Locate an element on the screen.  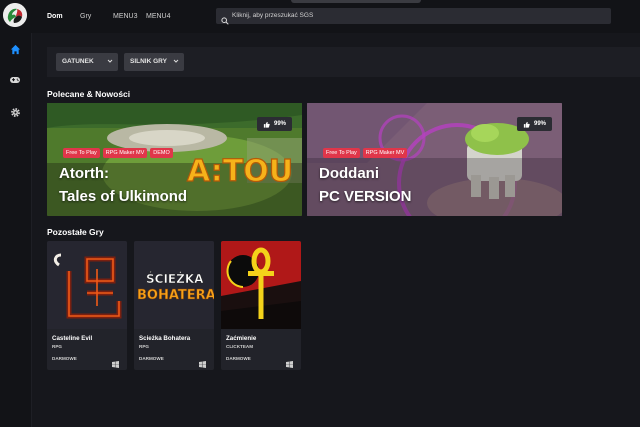
search-icon is located at coordinates (225, 21).